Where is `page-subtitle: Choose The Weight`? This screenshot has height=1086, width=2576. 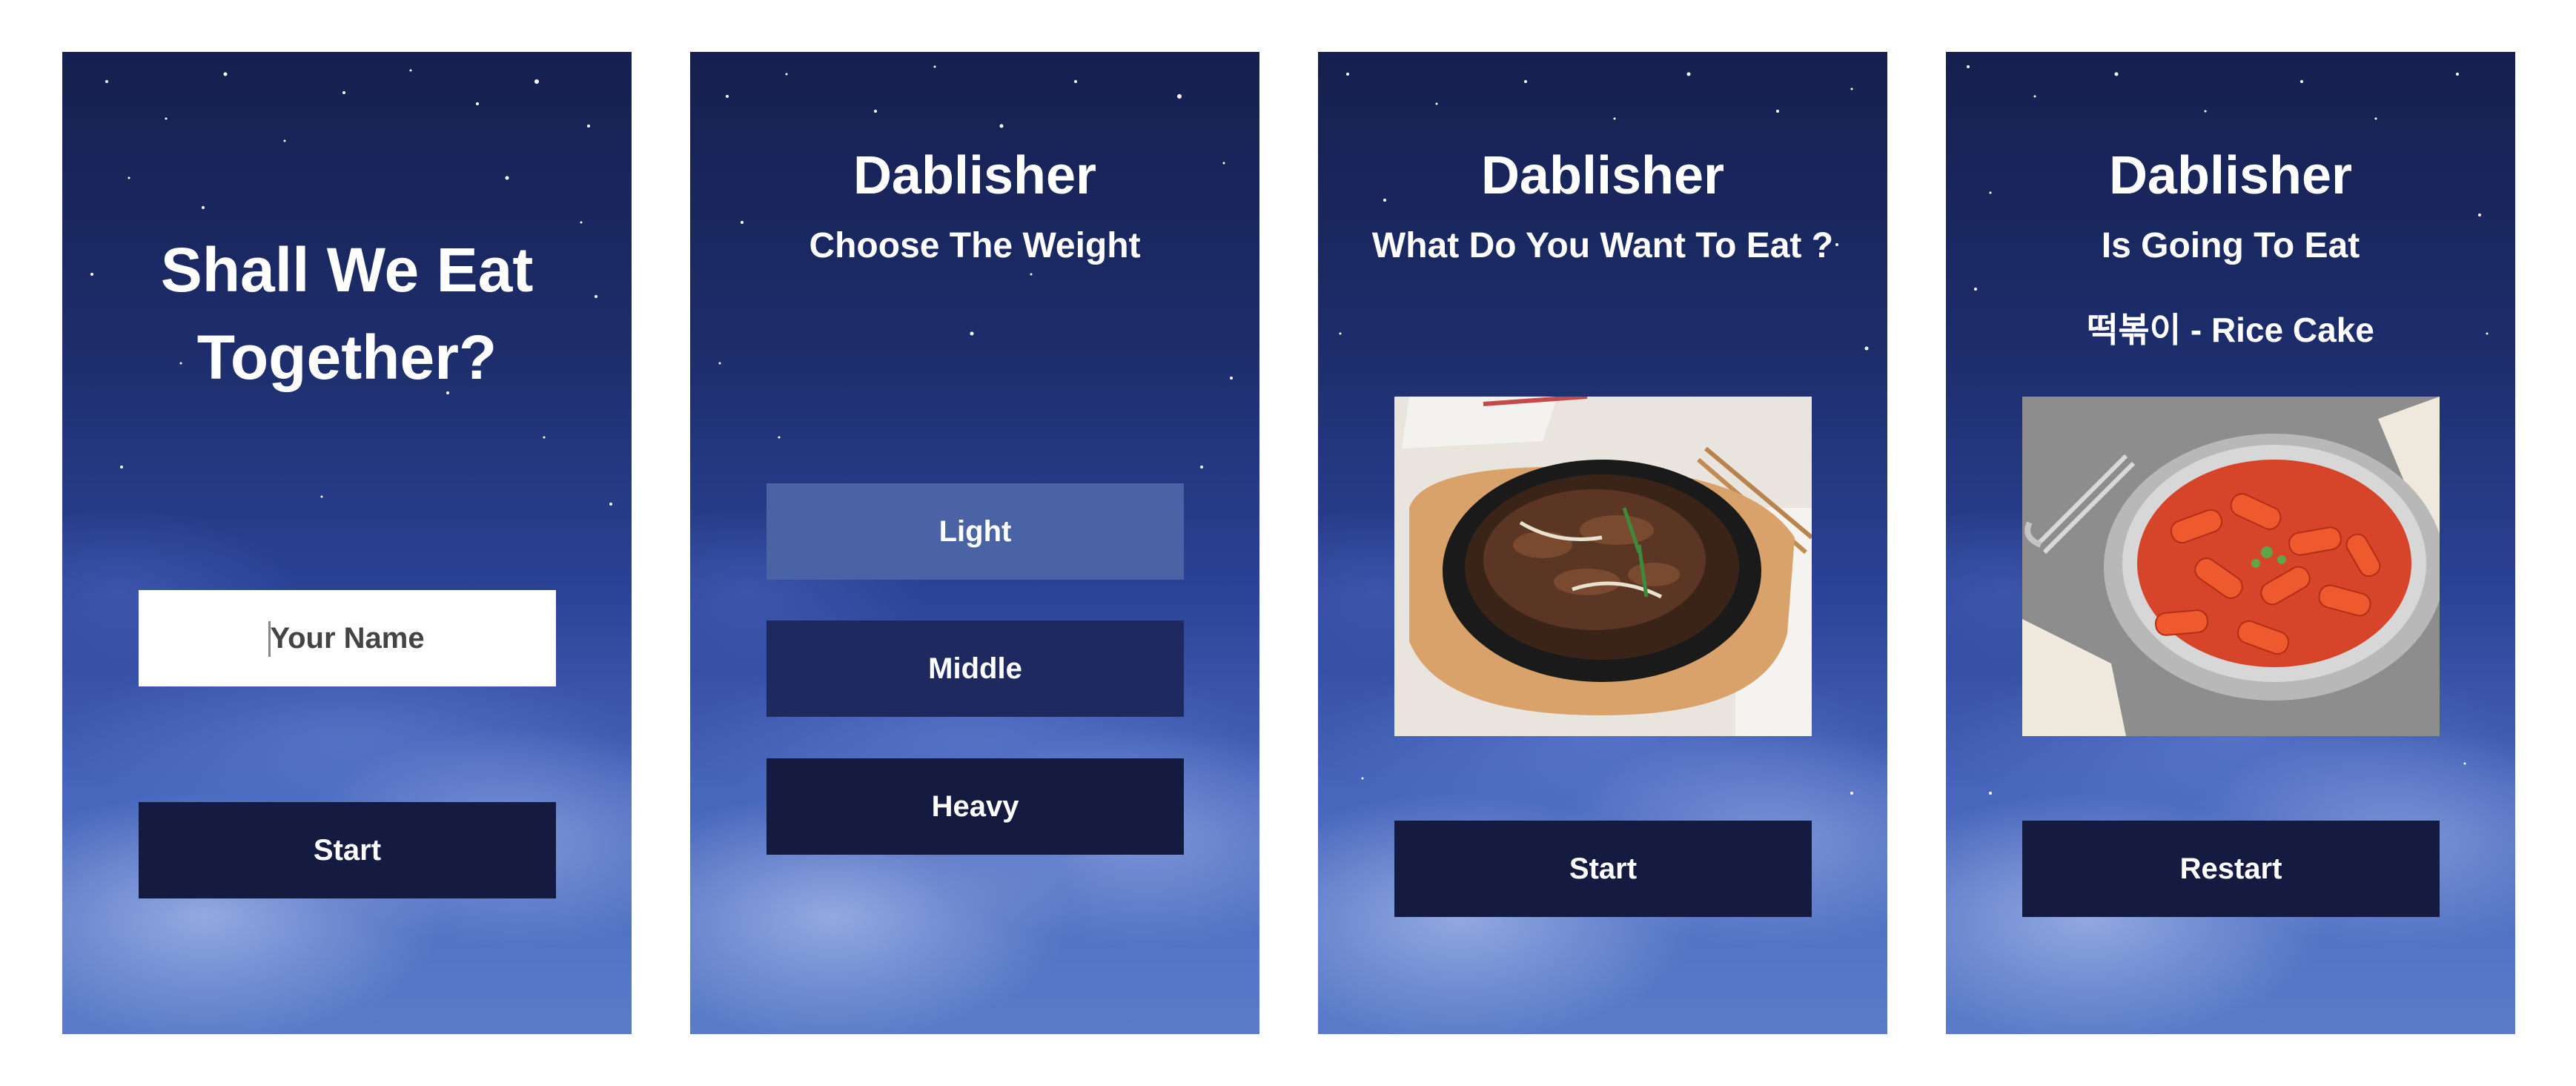 page-subtitle: Choose The Weight is located at coordinates (975, 245).